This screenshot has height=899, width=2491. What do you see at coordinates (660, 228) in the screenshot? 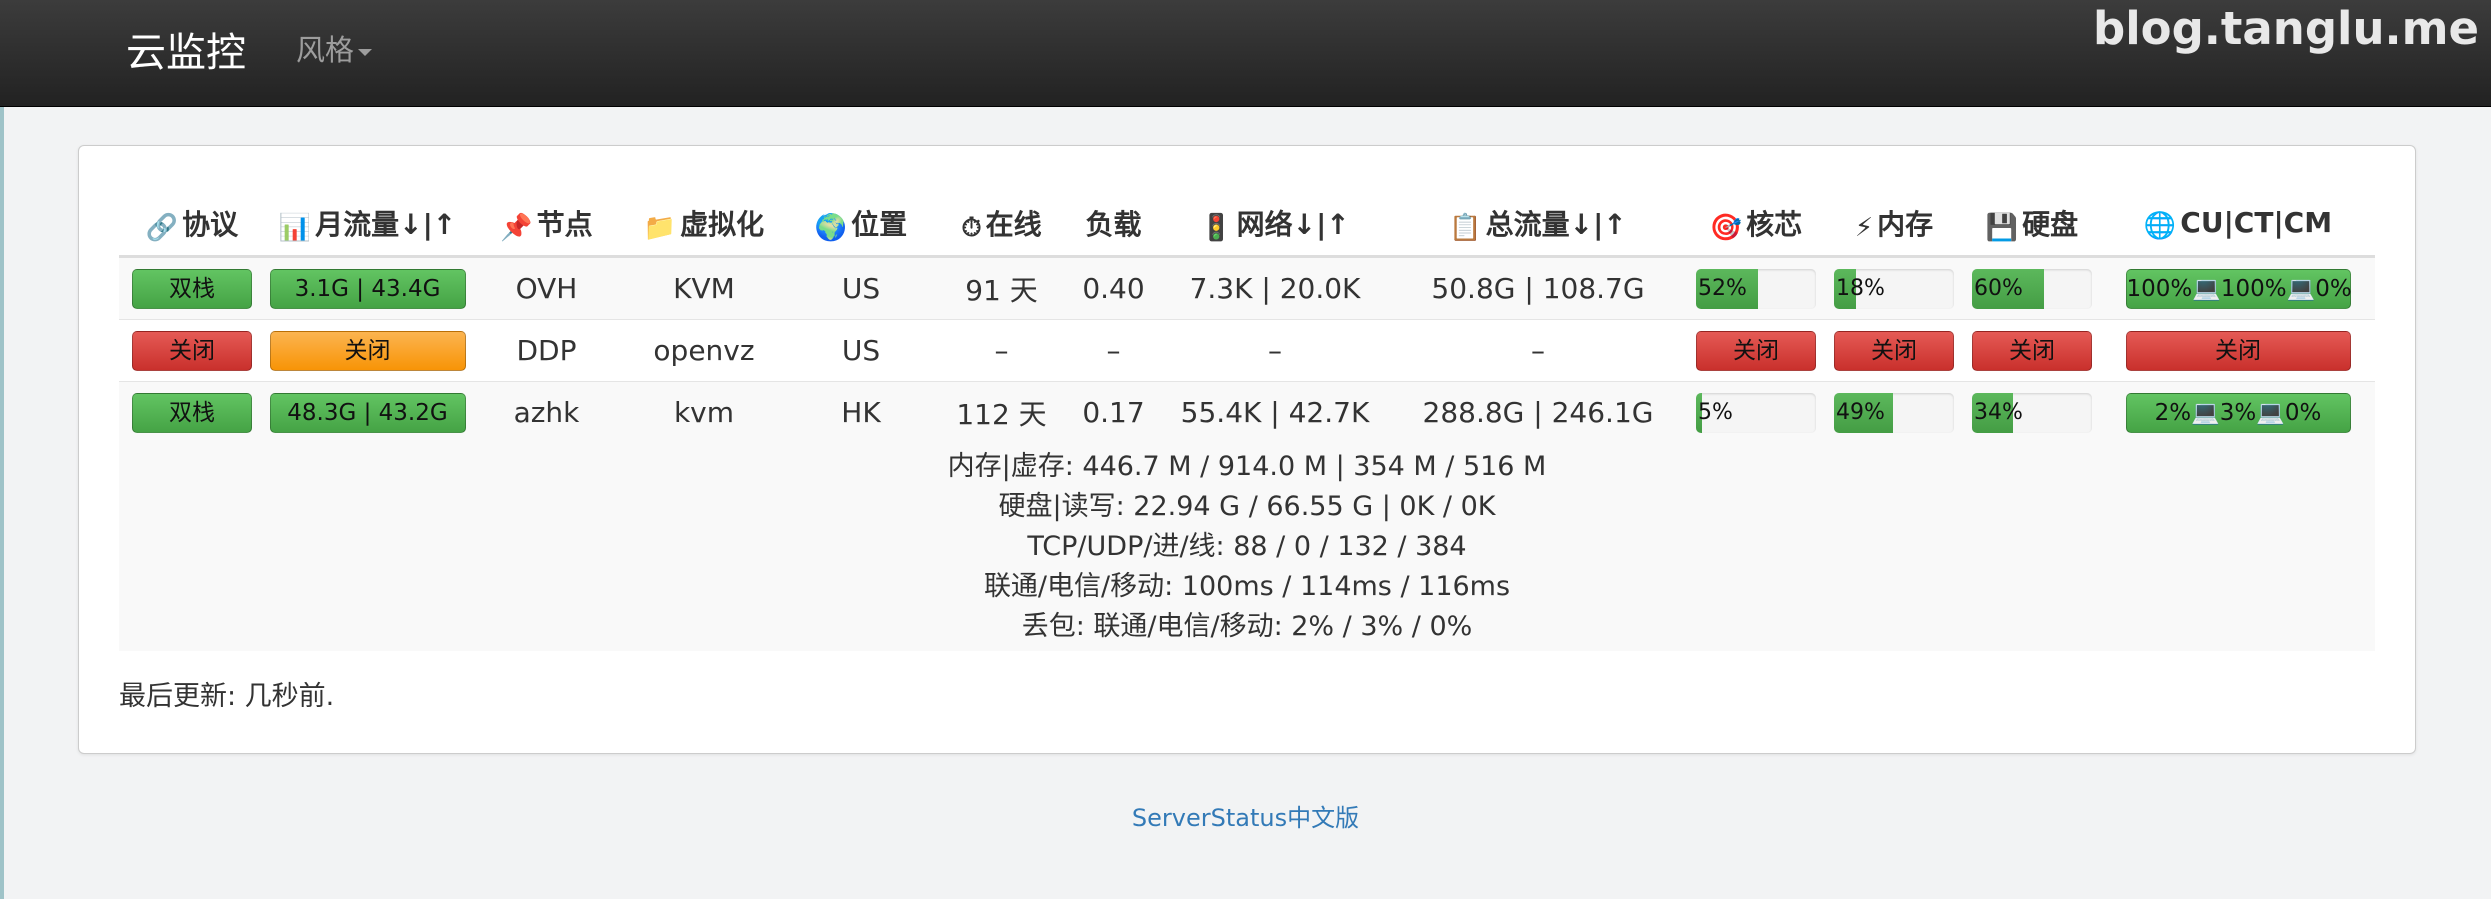
I see `folder-icon: 📁` at bounding box center [660, 228].